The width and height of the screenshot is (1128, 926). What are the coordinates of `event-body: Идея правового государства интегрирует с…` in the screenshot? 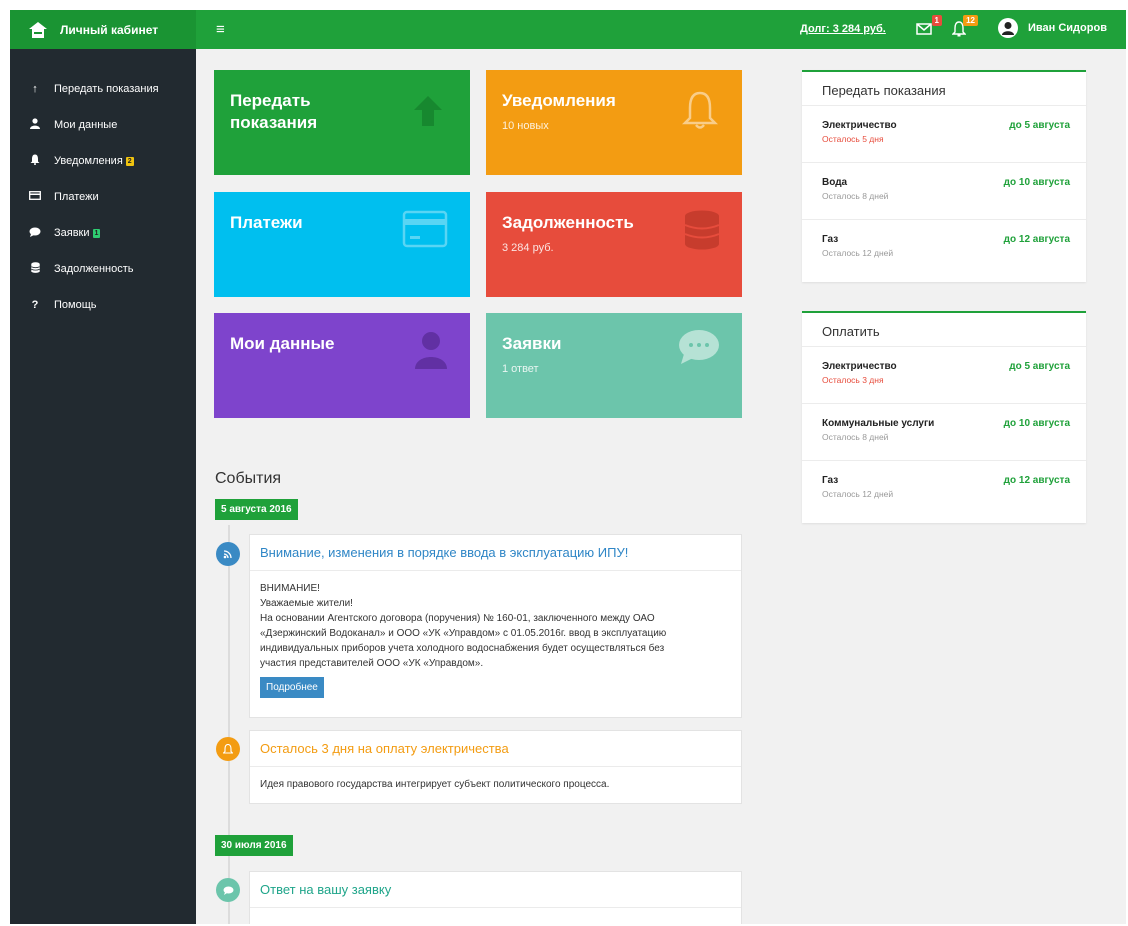 It's located at (435, 784).